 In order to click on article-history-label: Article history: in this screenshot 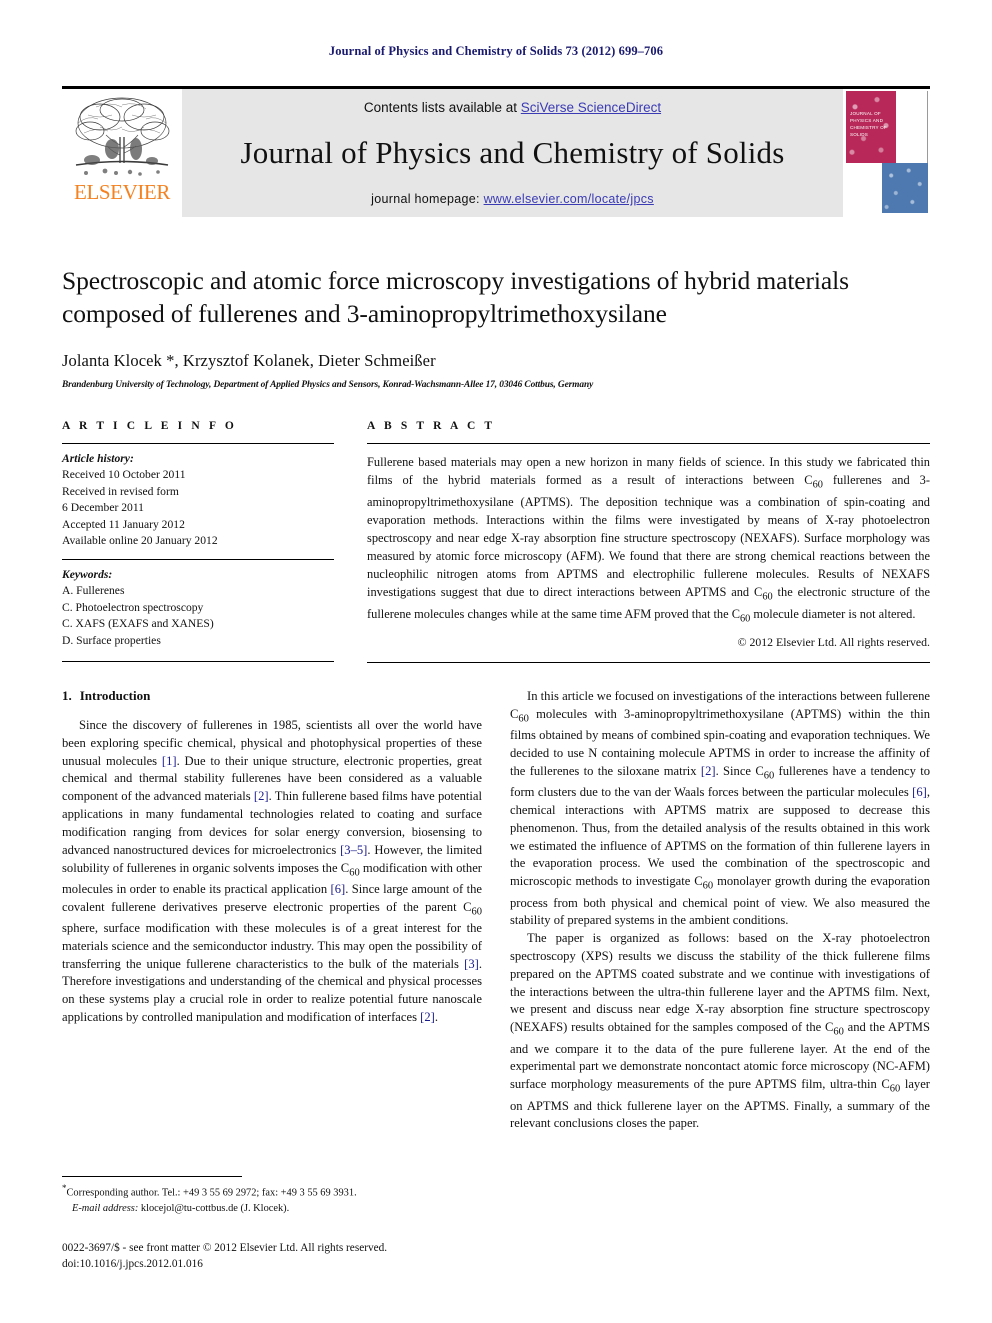, I will do `click(98, 458)`.